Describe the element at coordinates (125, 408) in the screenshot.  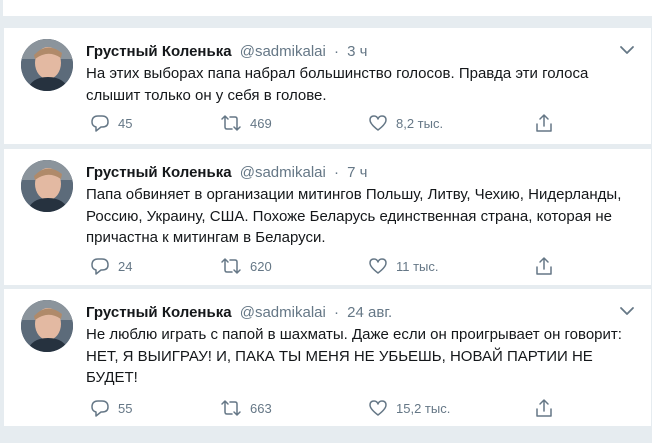
I see `reply-count: 55` at that location.